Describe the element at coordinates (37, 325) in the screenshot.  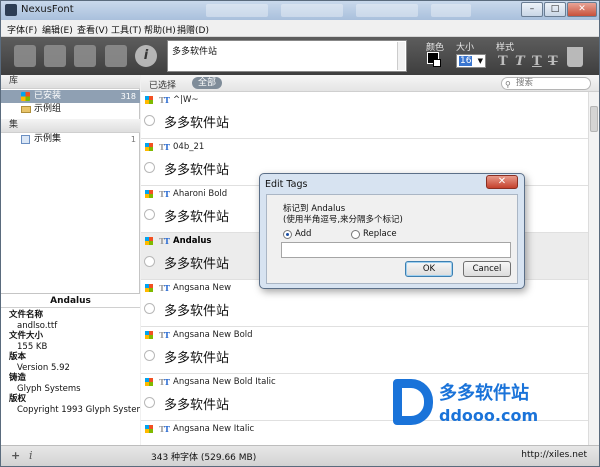
I see `info-value: andlso.ttf` at that location.